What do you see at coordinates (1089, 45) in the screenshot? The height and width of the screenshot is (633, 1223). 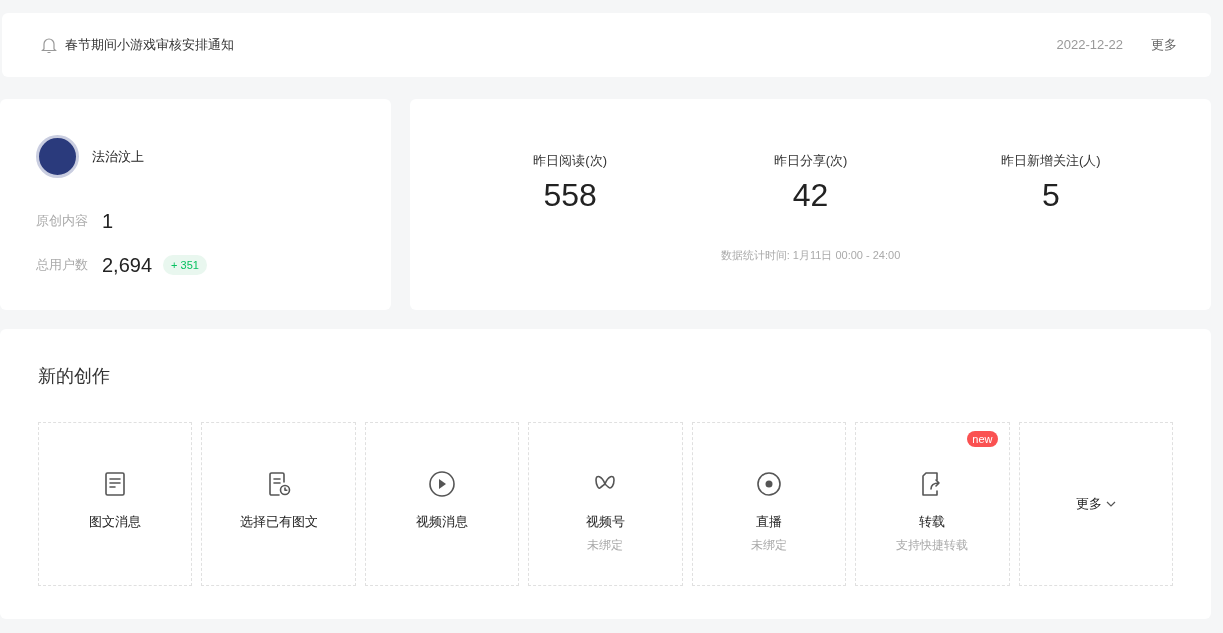 I see `notice-date: 2022-12-22` at bounding box center [1089, 45].